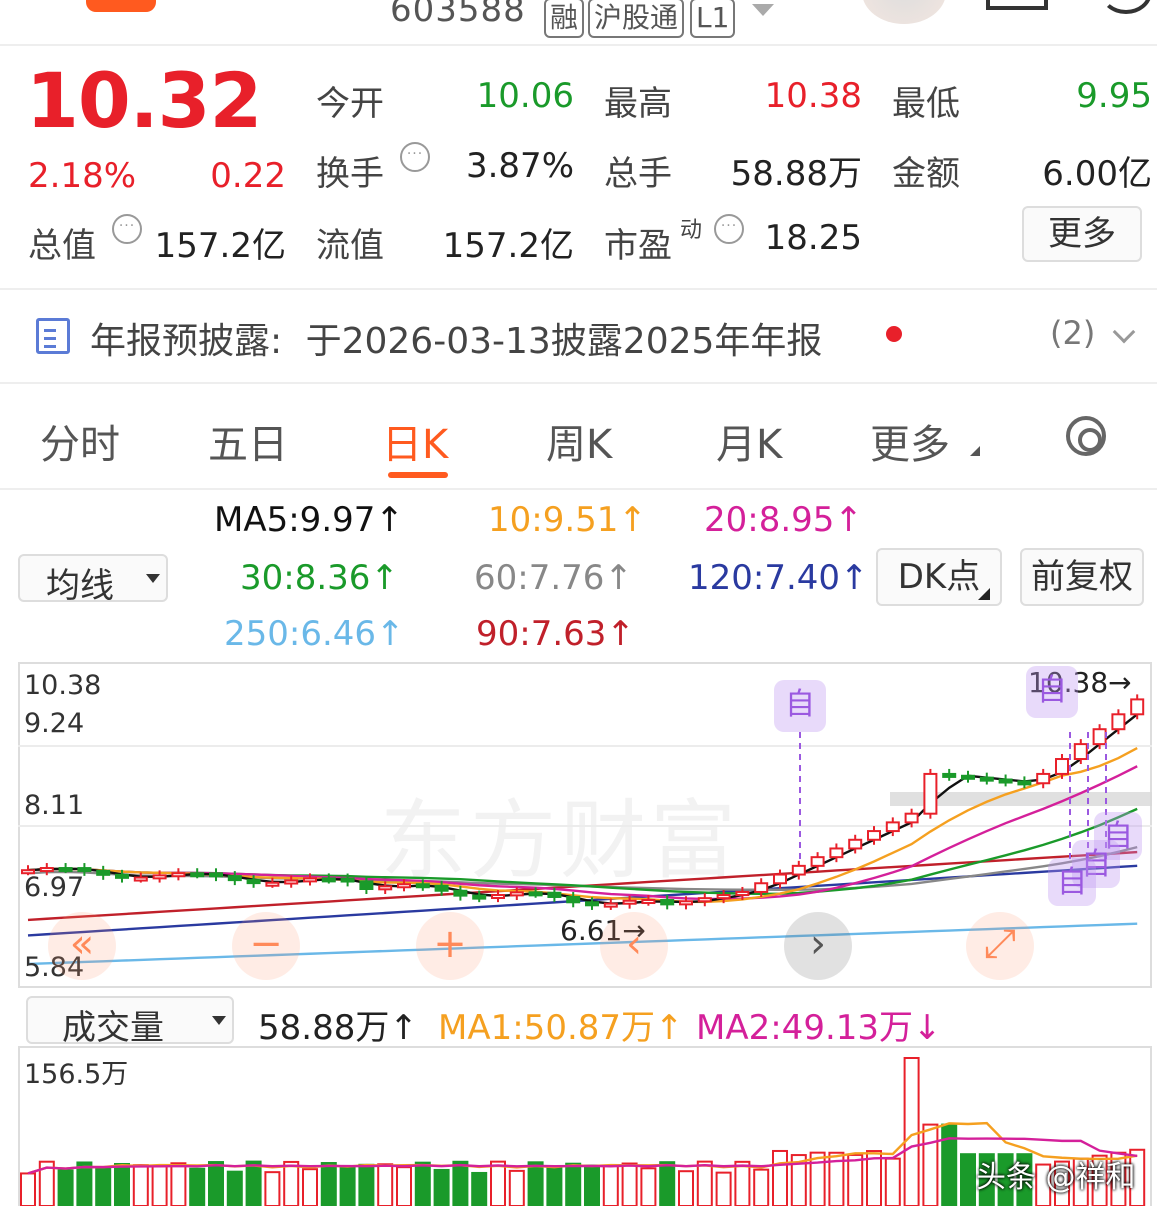  Describe the element at coordinates (113, 1028) in the screenshot. I see `volume-select-label: 成交量` at that location.